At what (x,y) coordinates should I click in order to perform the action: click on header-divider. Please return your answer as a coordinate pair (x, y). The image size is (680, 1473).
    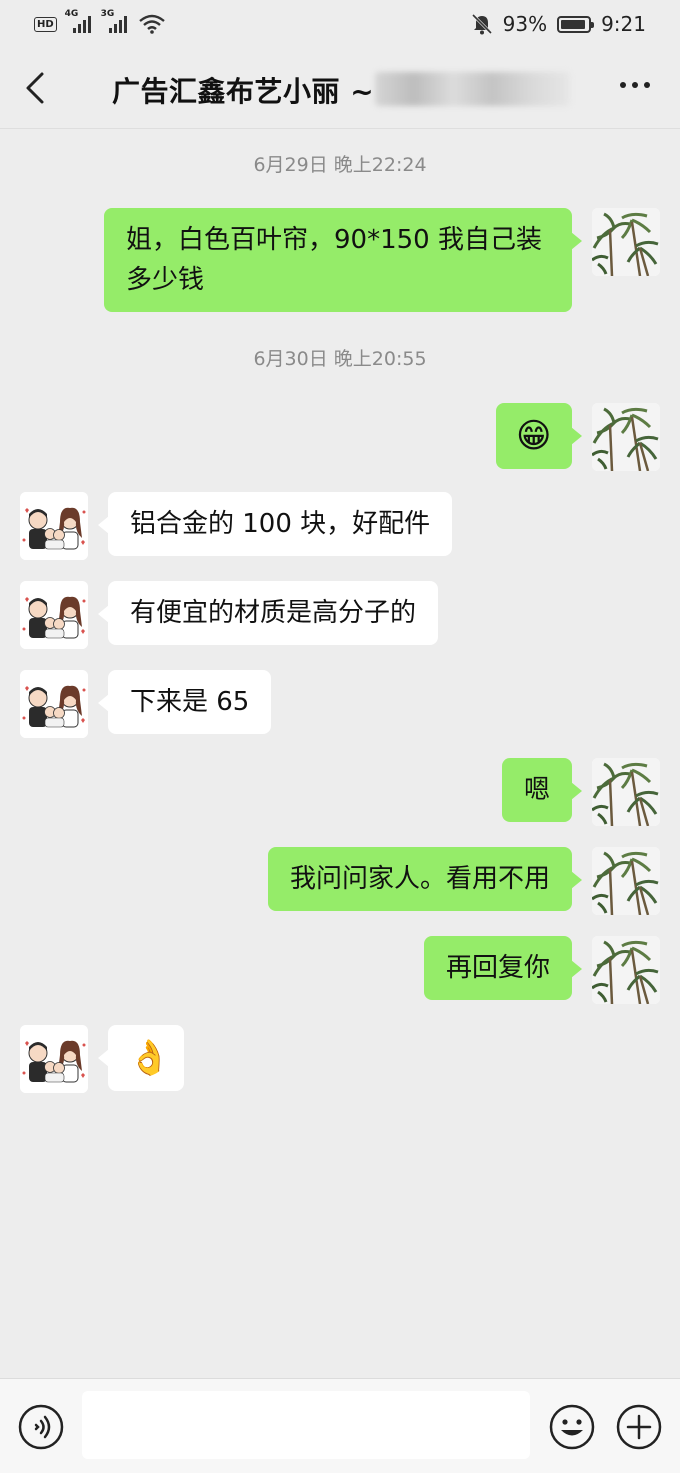
    Looking at the image, I should click on (340, 128).